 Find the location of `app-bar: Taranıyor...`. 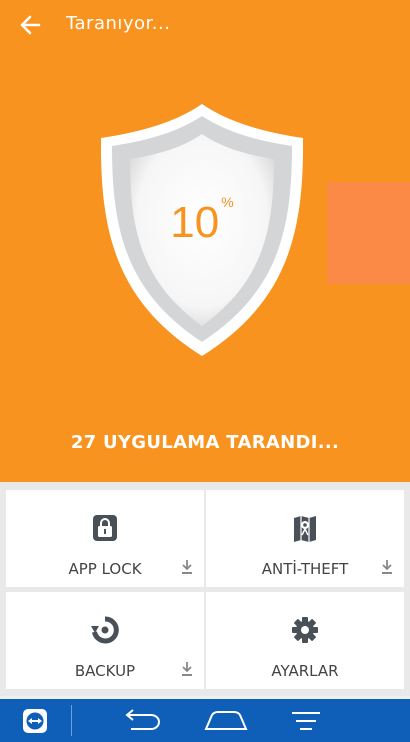

app-bar: Taranıyor... is located at coordinates (205, 25).